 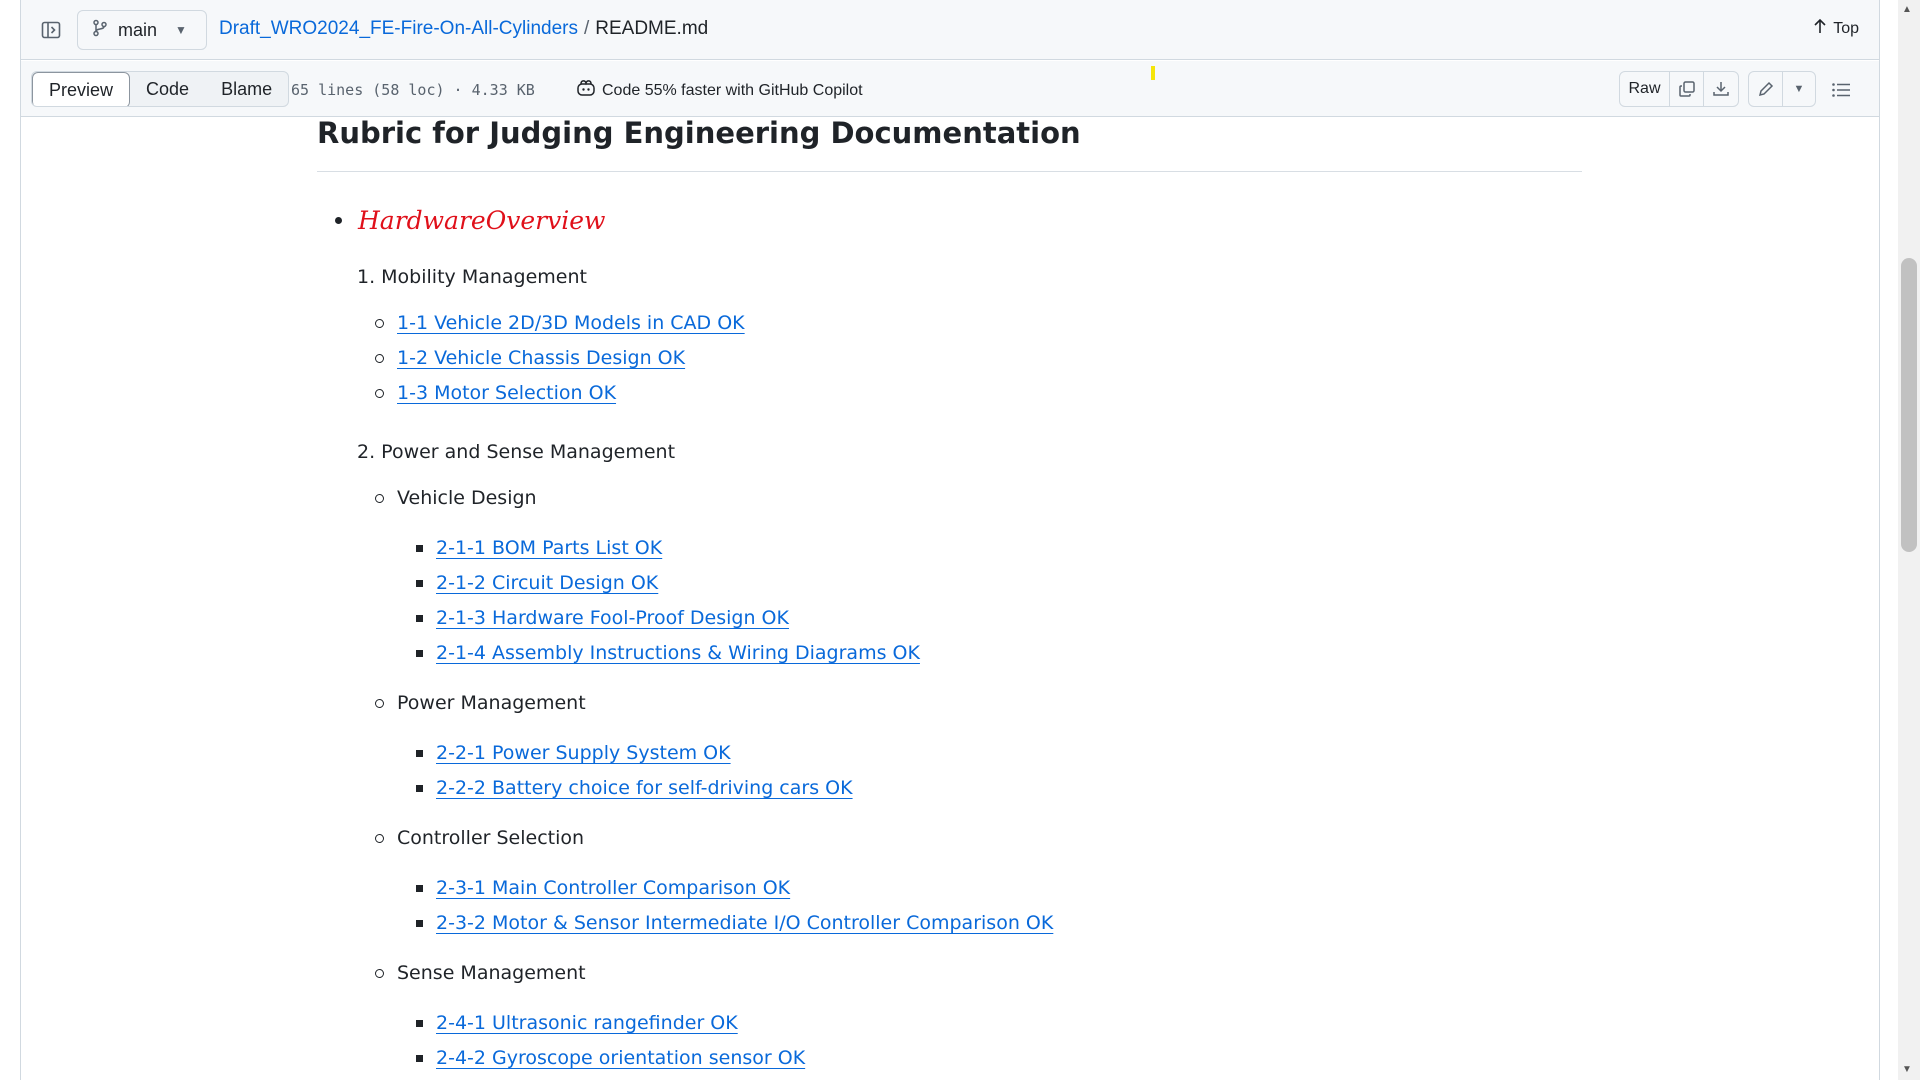 I want to click on link-1-1: 1-1 Vehicle 2D/3D Models in CAD OK, so click(x=571, y=323).